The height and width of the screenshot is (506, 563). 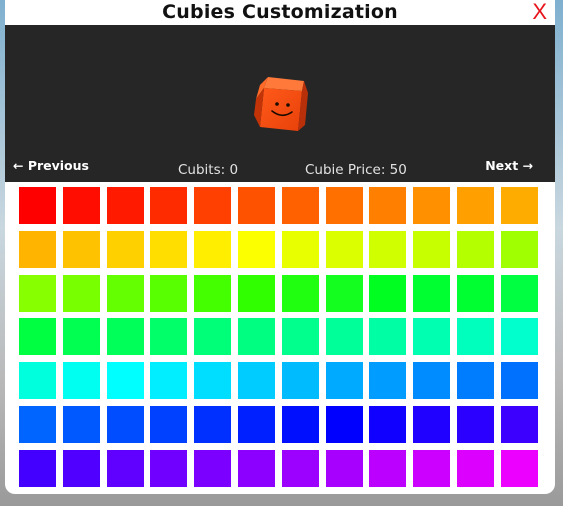 I want to click on cubie-cube-icon, so click(x=281, y=104).